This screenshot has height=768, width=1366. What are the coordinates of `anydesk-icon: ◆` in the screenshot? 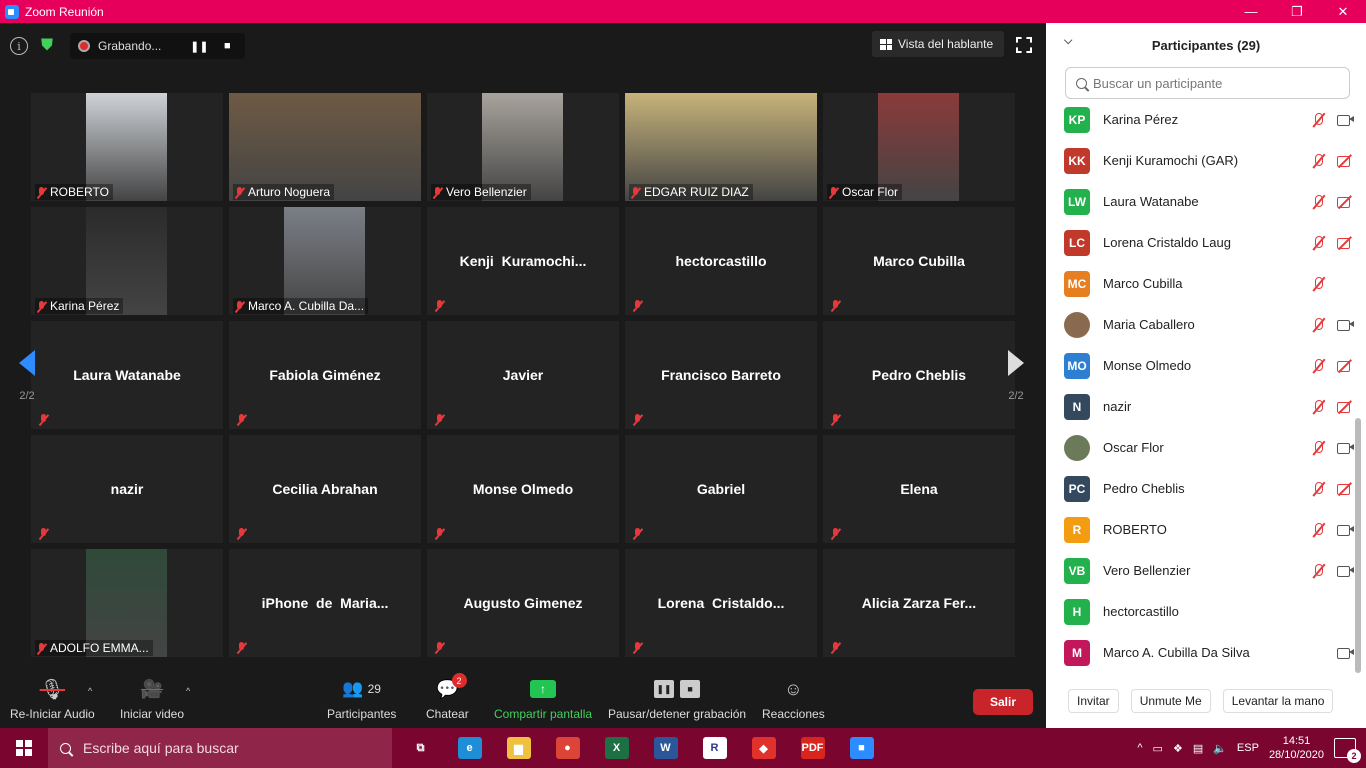 It's located at (763, 748).